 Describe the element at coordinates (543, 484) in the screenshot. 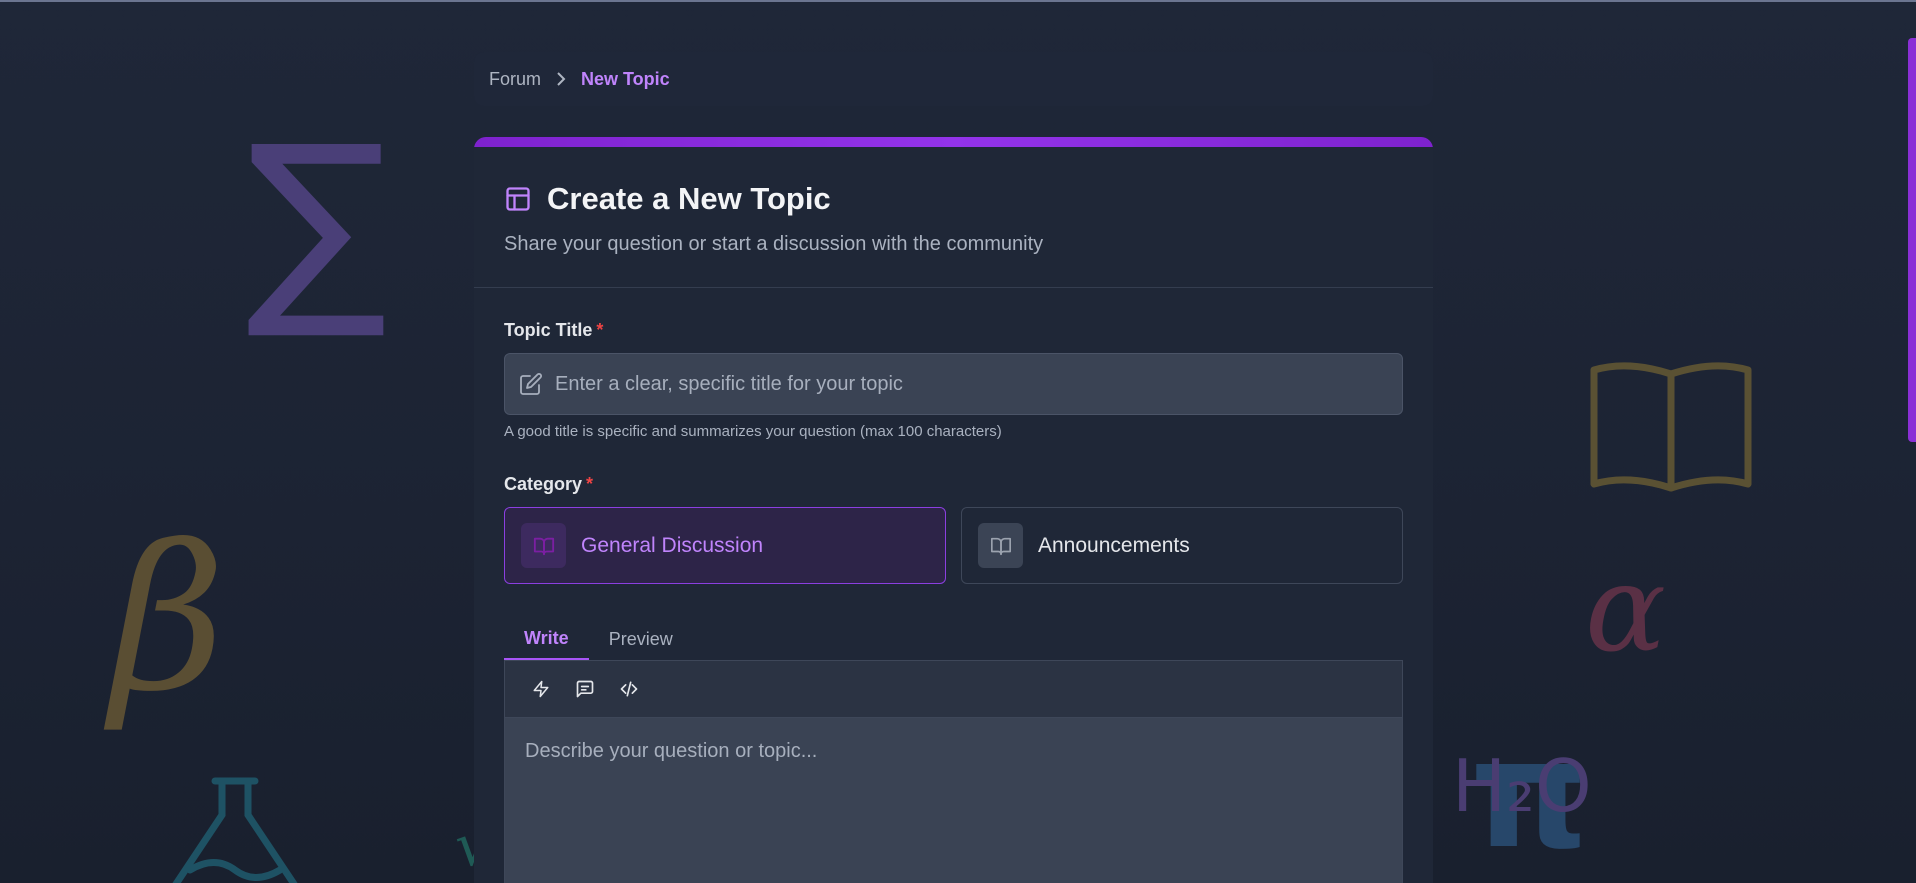

I see `category-label-text: Category` at that location.